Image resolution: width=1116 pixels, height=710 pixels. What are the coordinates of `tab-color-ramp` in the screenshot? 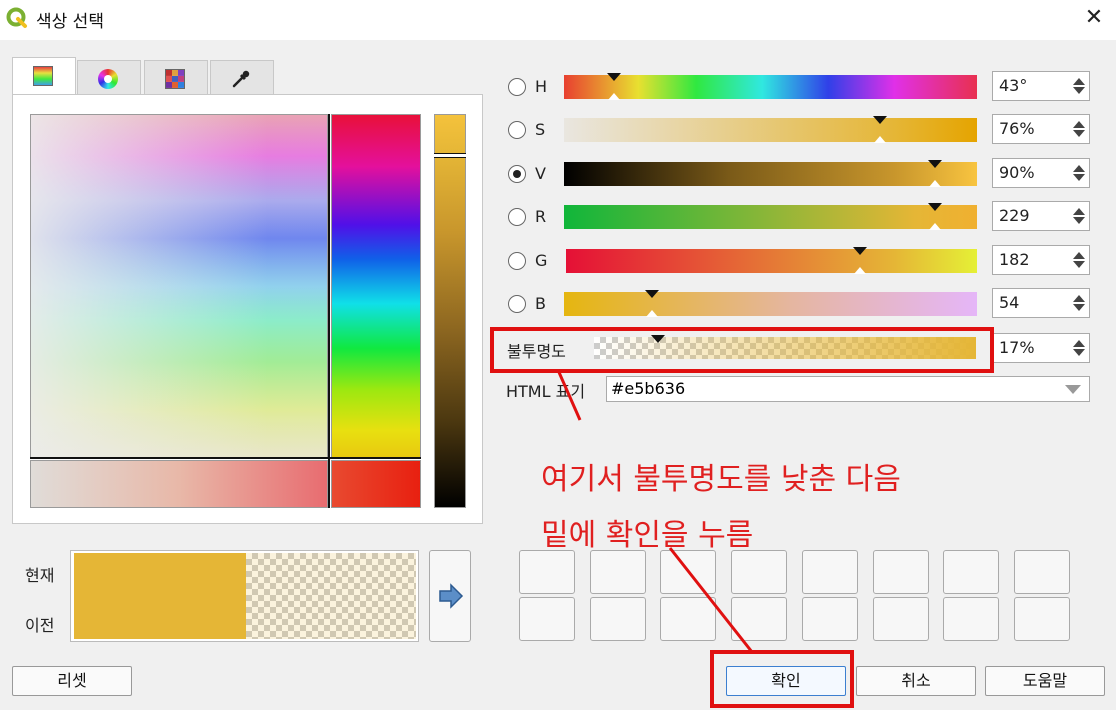 It's located at (44, 75).